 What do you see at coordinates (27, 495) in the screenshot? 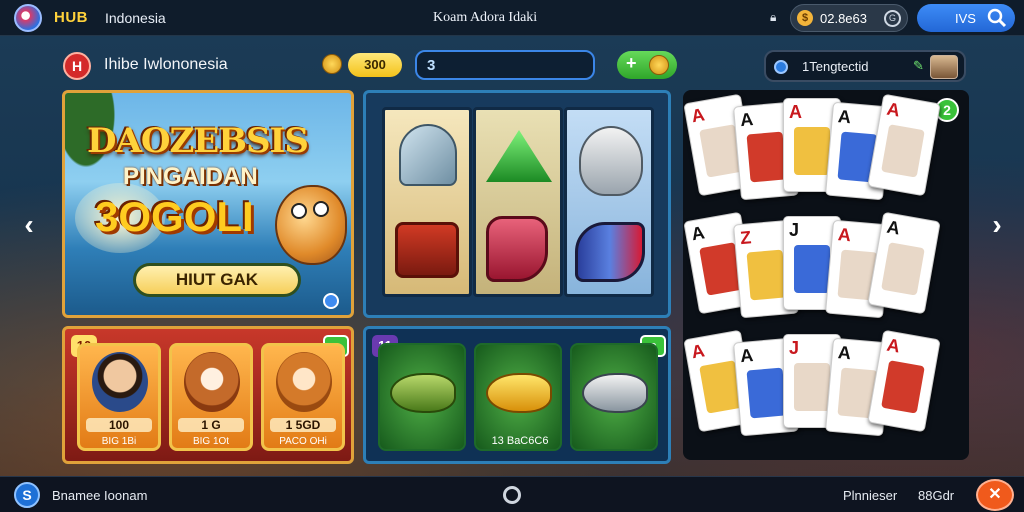
I see `chat-icon: S` at bounding box center [27, 495].